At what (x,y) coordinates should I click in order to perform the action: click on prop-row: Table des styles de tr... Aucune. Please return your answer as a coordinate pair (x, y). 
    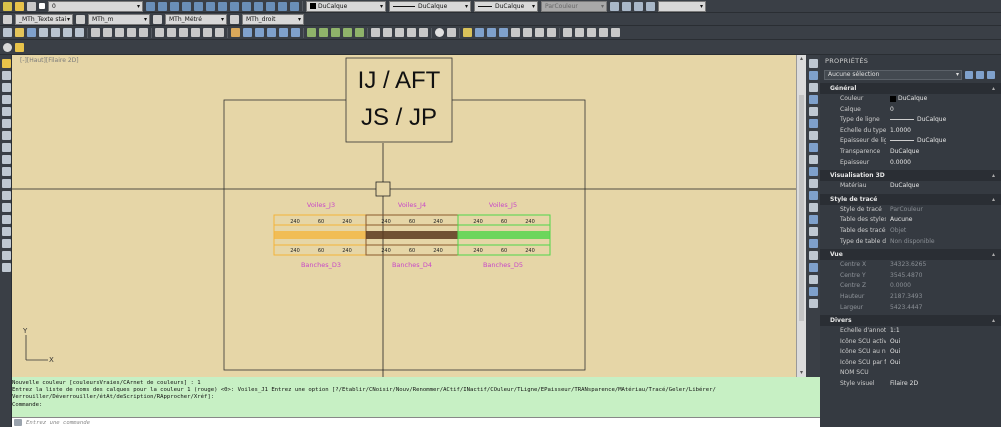
    Looking at the image, I should click on (910, 220).